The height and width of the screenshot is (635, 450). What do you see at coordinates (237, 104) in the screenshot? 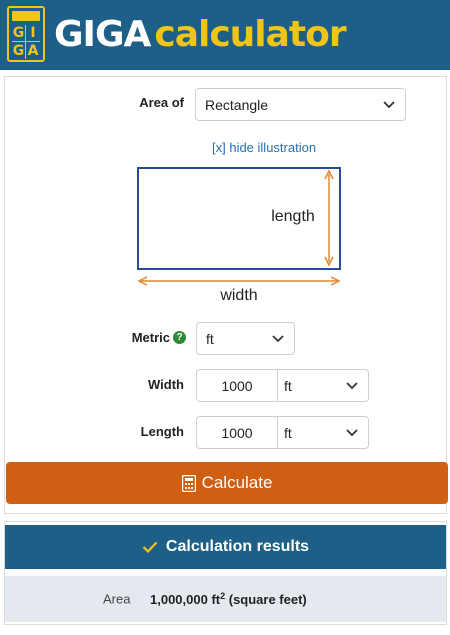
I see `area-of-value: Rectangle` at bounding box center [237, 104].